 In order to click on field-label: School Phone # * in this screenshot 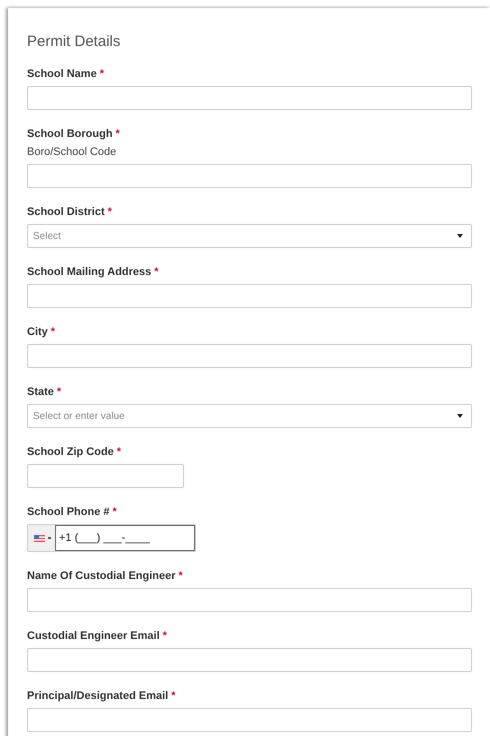, I will do `click(72, 512)`.